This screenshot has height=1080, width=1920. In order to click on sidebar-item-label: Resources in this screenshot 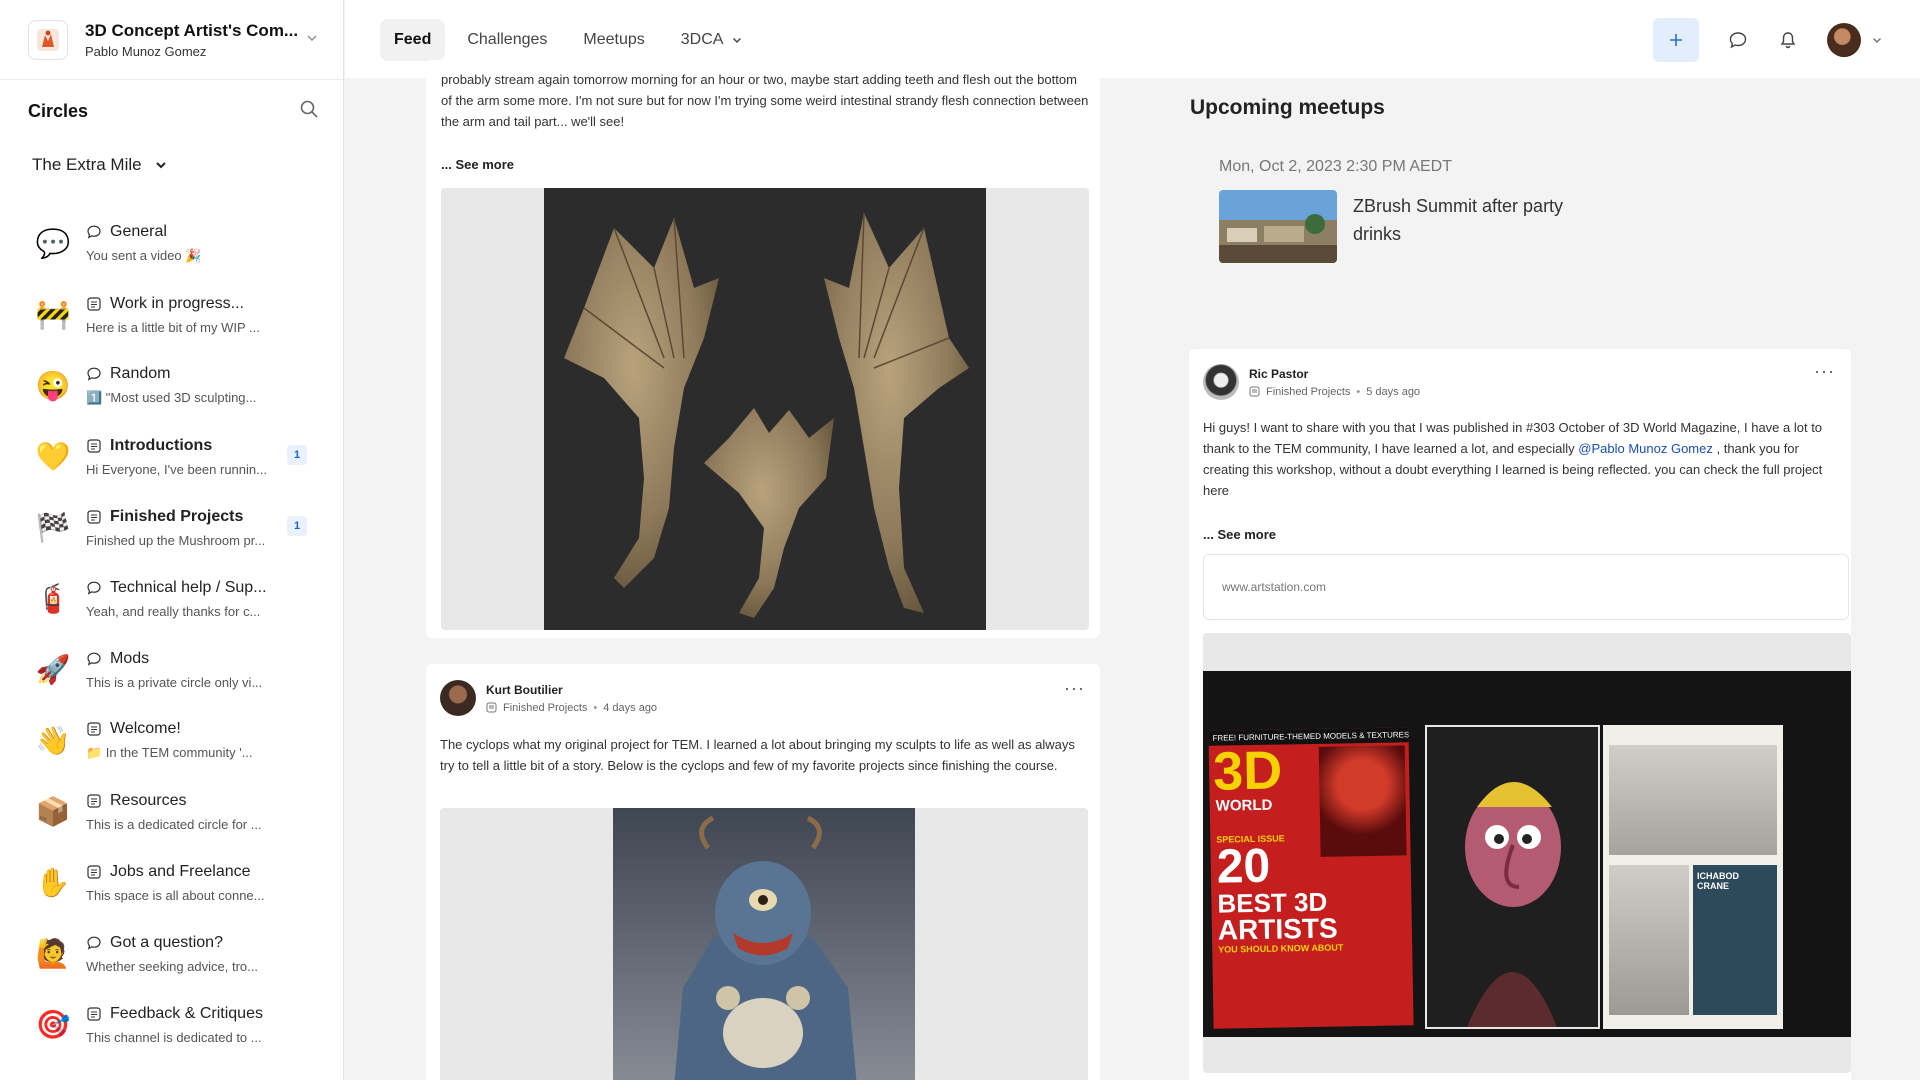, I will do `click(148, 800)`.